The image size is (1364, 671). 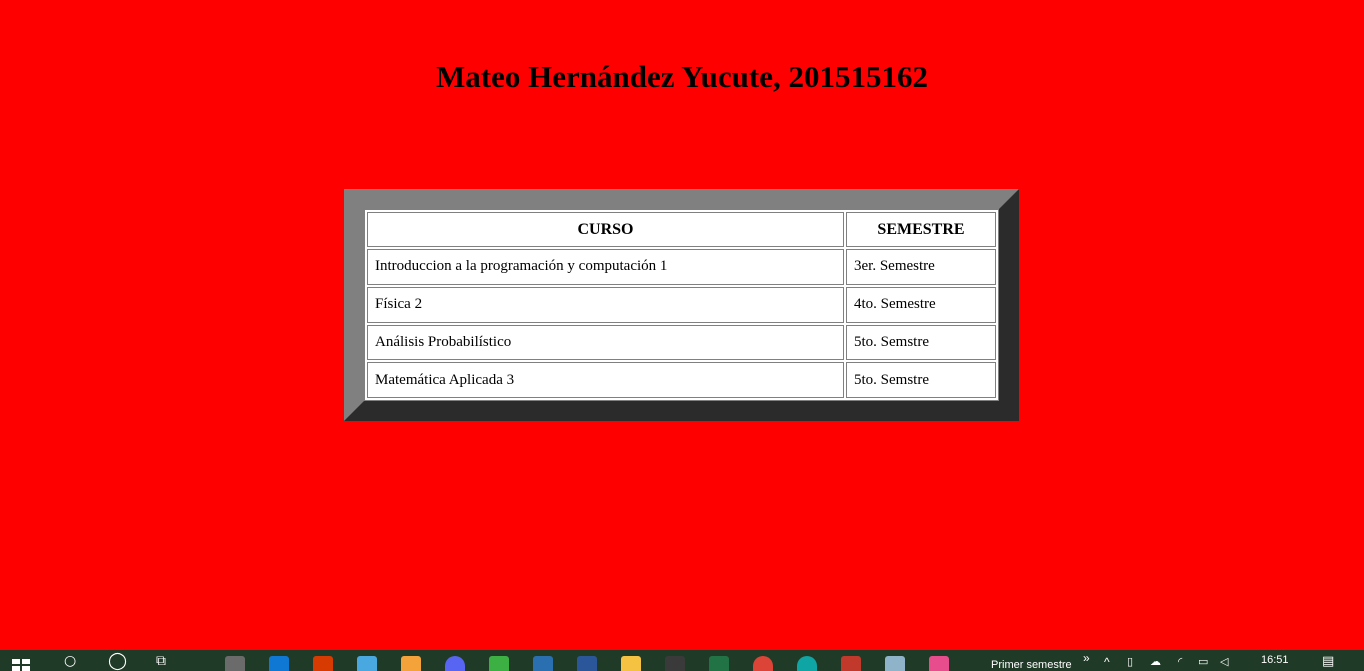 What do you see at coordinates (1107, 662) in the screenshot?
I see `tray-expand-icon: ^` at bounding box center [1107, 662].